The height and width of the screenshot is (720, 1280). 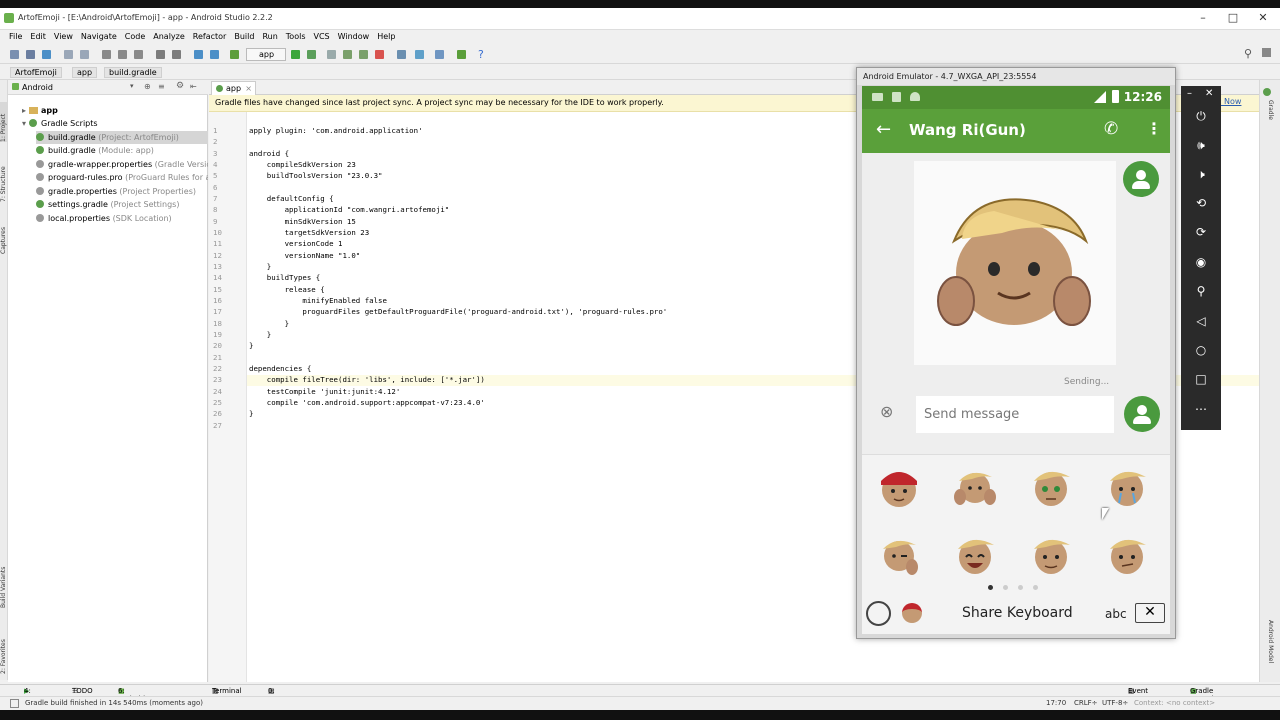 I want to click on overview-nav-icon: □, so click(x=1201, y=379).